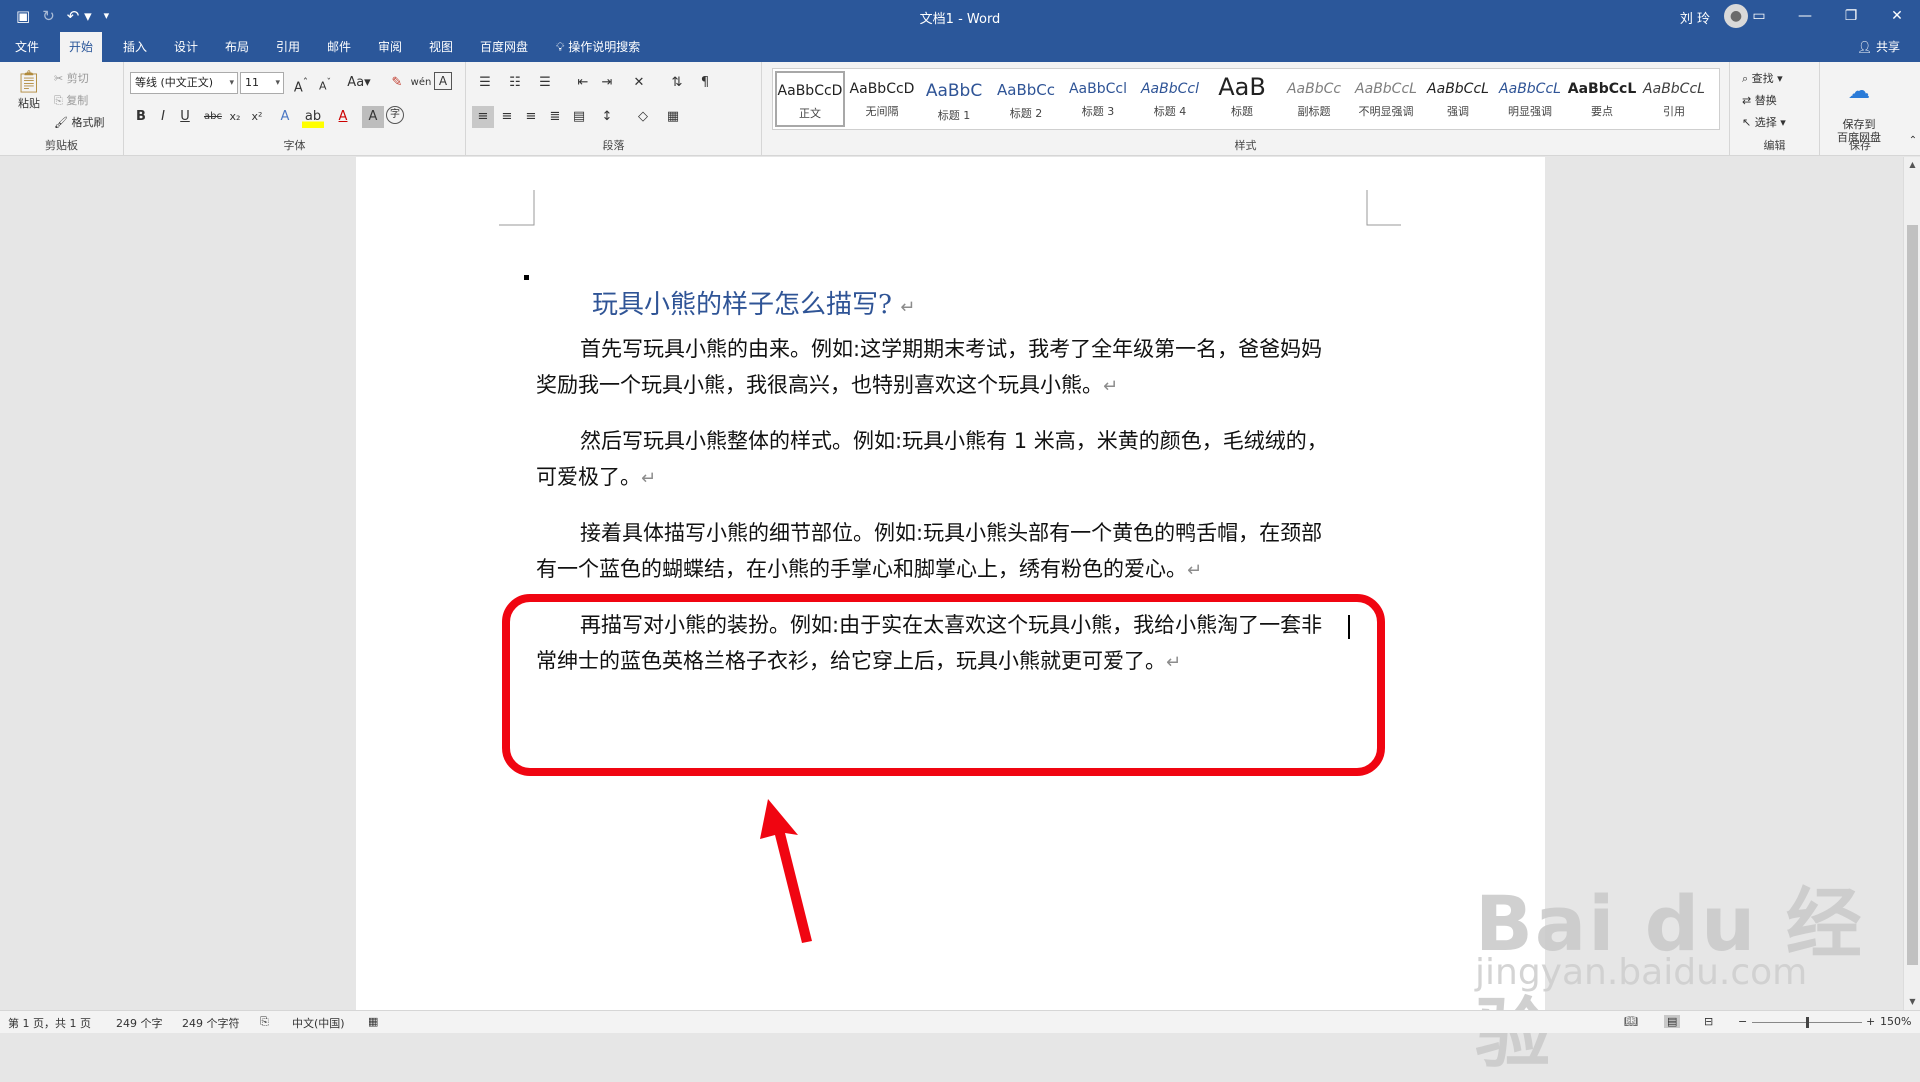  I want to click on grow-font-icon: Aˆ, so click(301, 83).